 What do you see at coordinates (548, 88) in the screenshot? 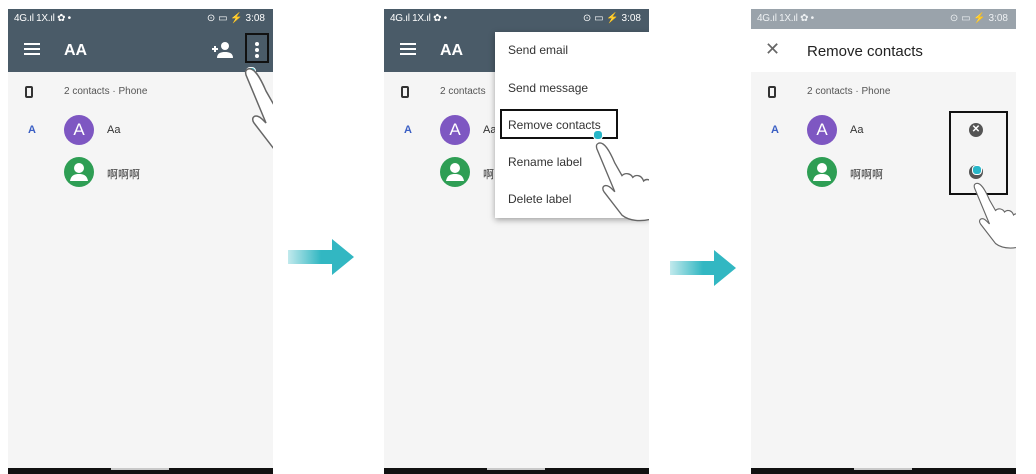
I see `menu-item-send-message: Send message` at bounding box center [548, 88].